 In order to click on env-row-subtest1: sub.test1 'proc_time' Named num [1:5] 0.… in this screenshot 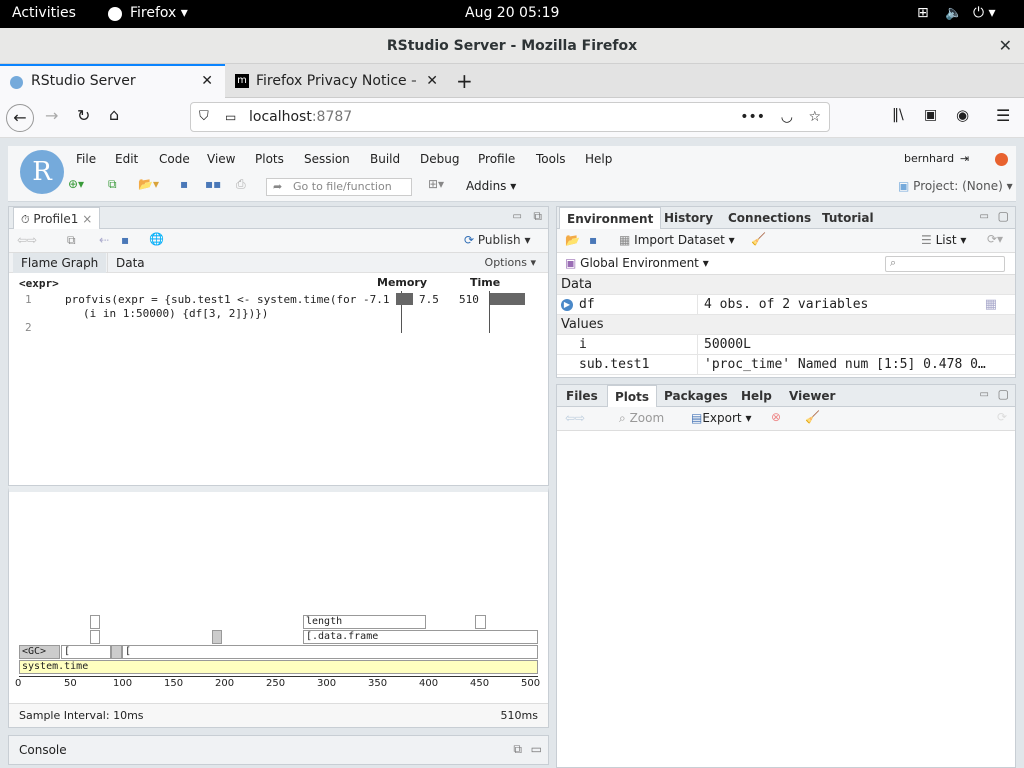, I will do `click(786, 365)`.